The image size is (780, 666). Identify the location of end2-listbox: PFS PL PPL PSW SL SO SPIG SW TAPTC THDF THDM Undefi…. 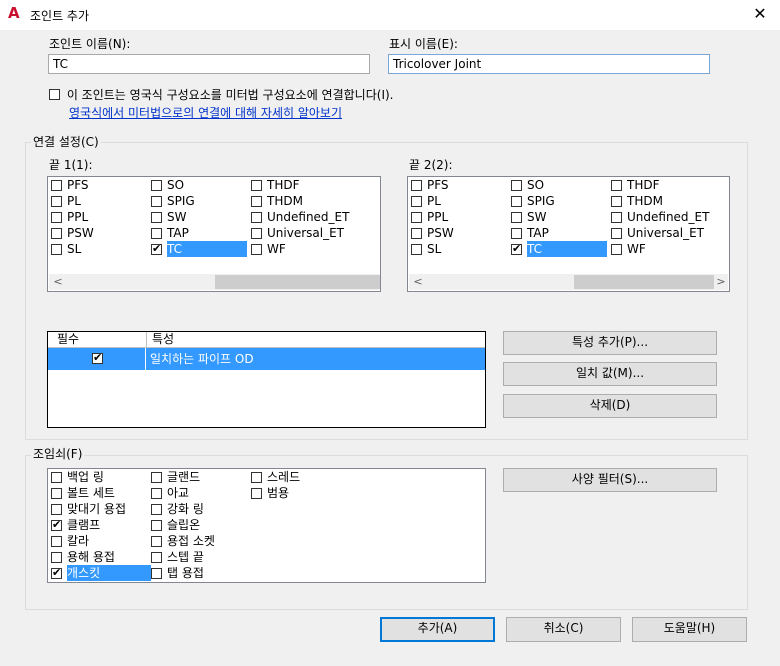
(568, 234).